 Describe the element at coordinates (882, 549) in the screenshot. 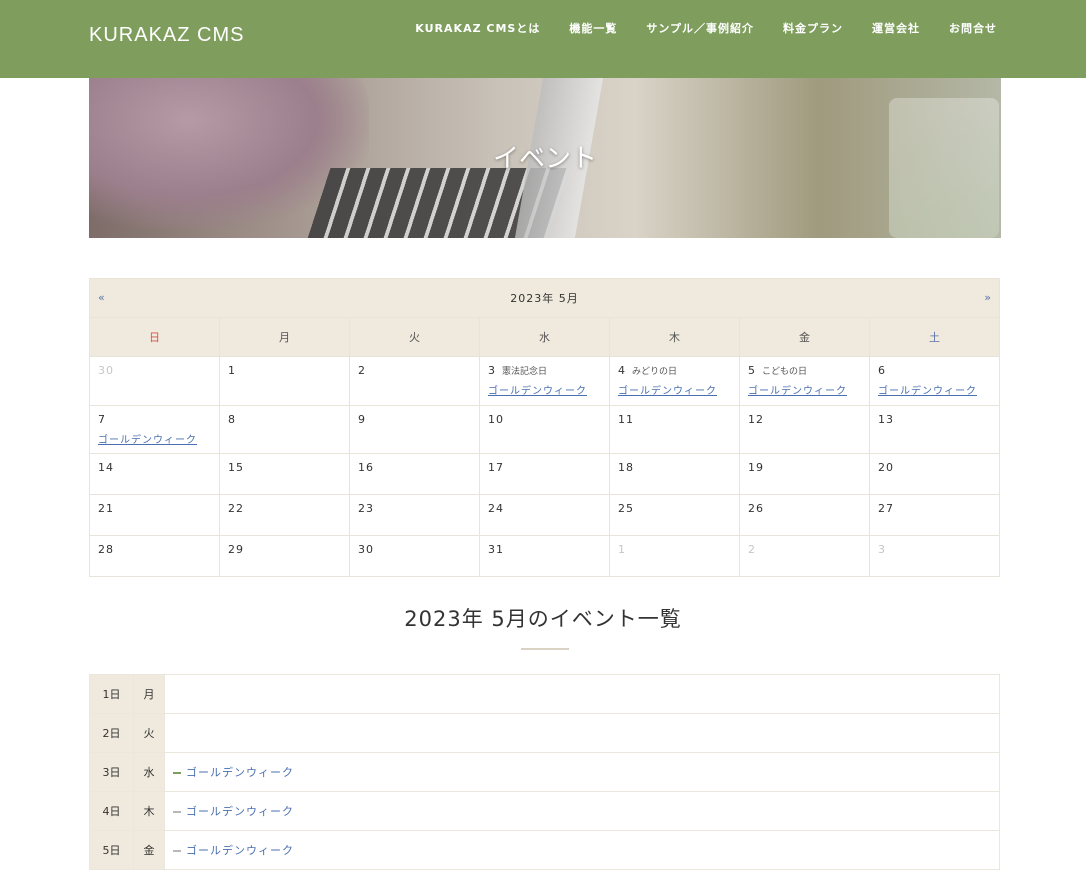

I see `calendar-day-number: 3` at that location.